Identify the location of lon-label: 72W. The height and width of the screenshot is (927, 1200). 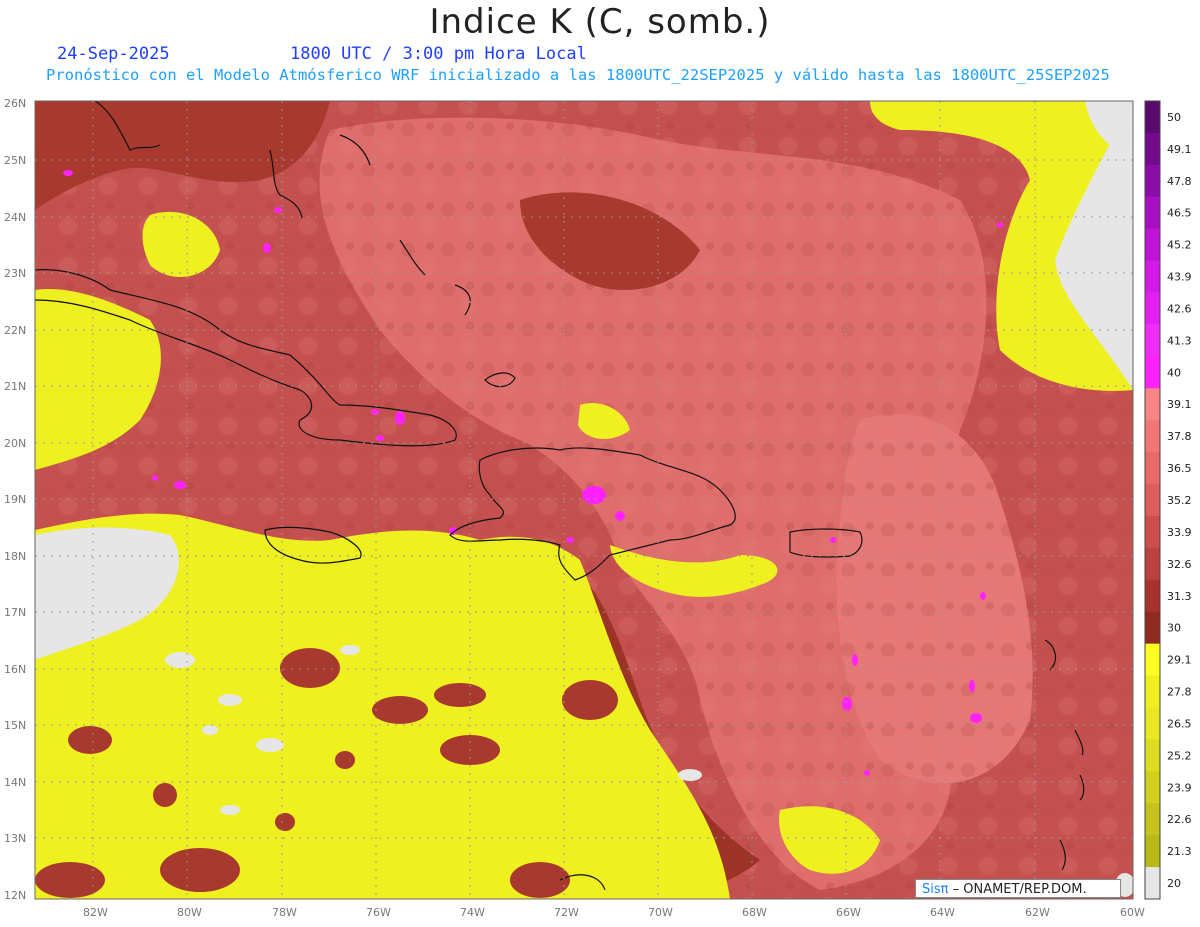
(566, 912).